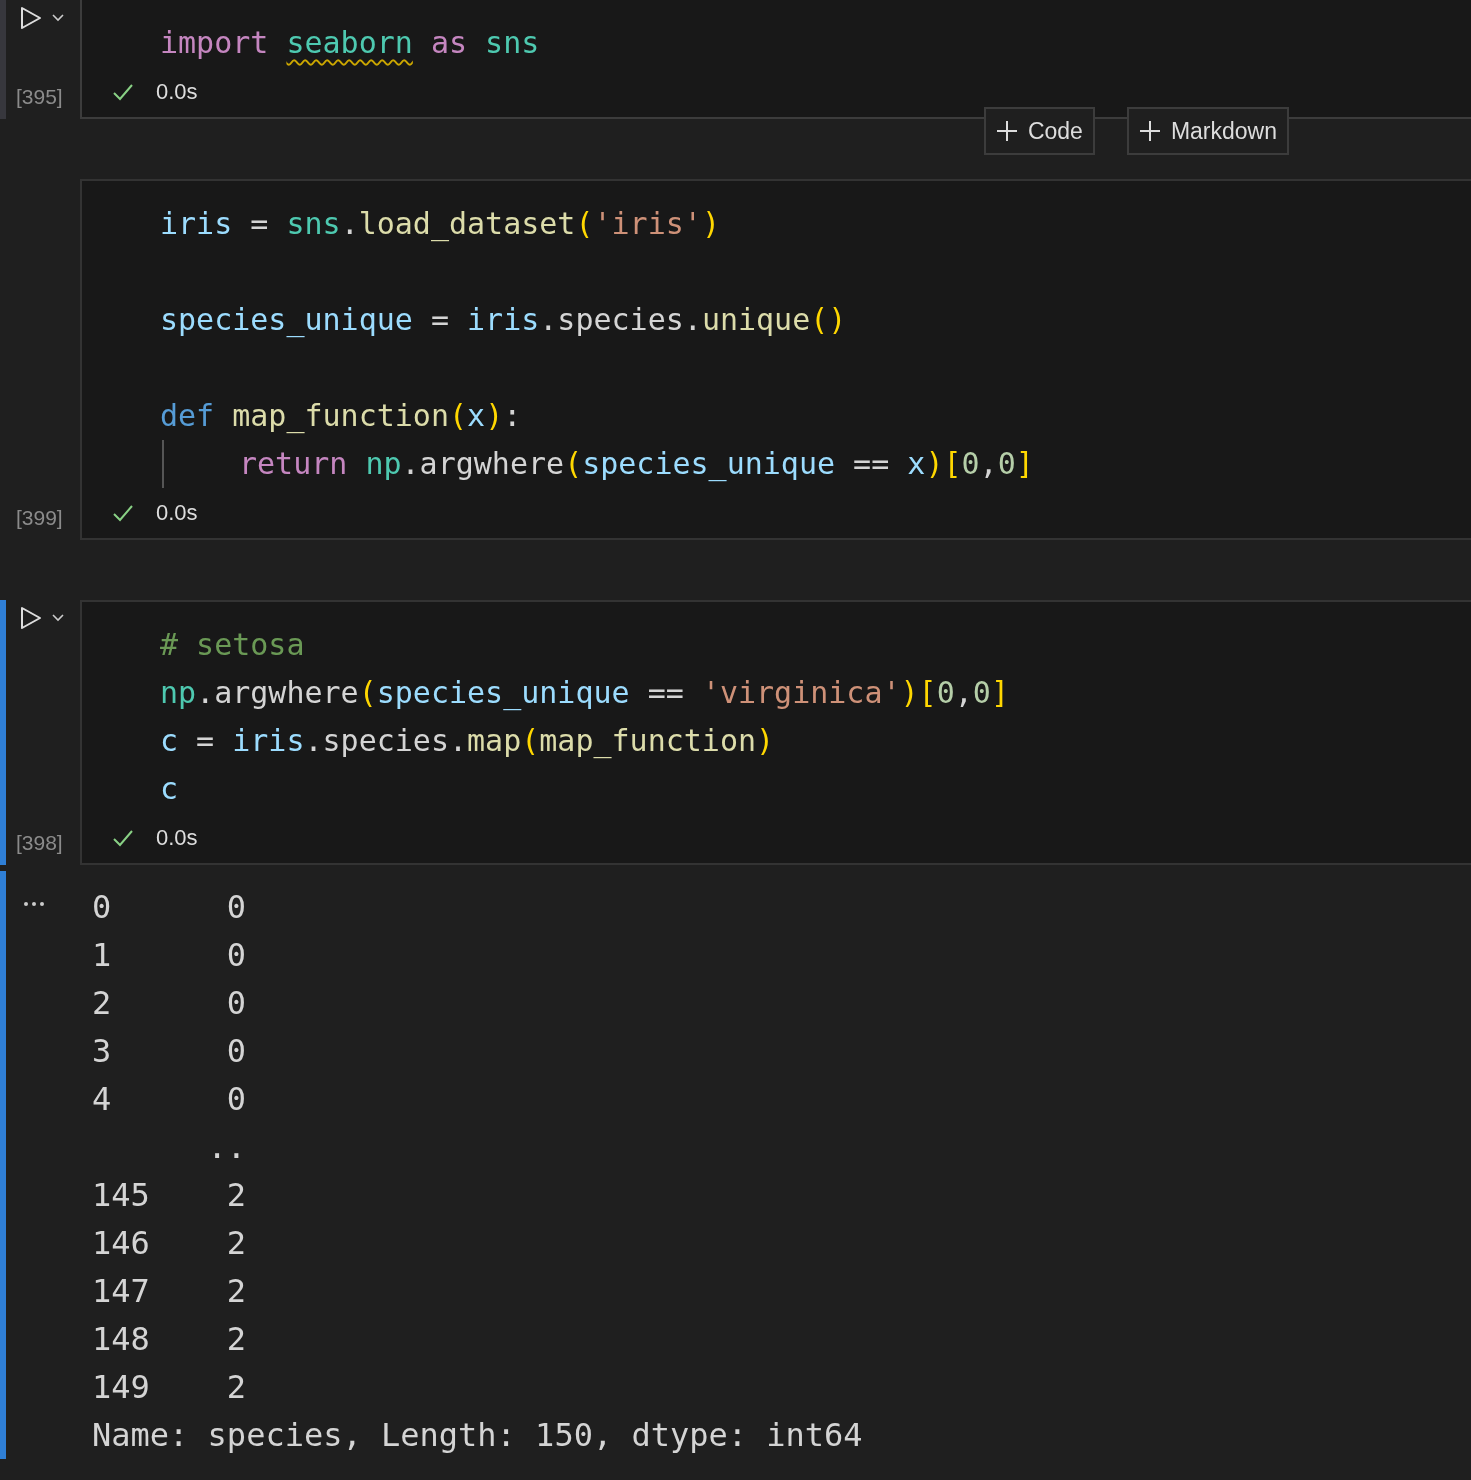 This screenshot has height=1480, width=1471. What do you see at coordinates (169, 1387) in the screenshot?
I see `output-line: 149 2` at bounding box center [169, 1387].